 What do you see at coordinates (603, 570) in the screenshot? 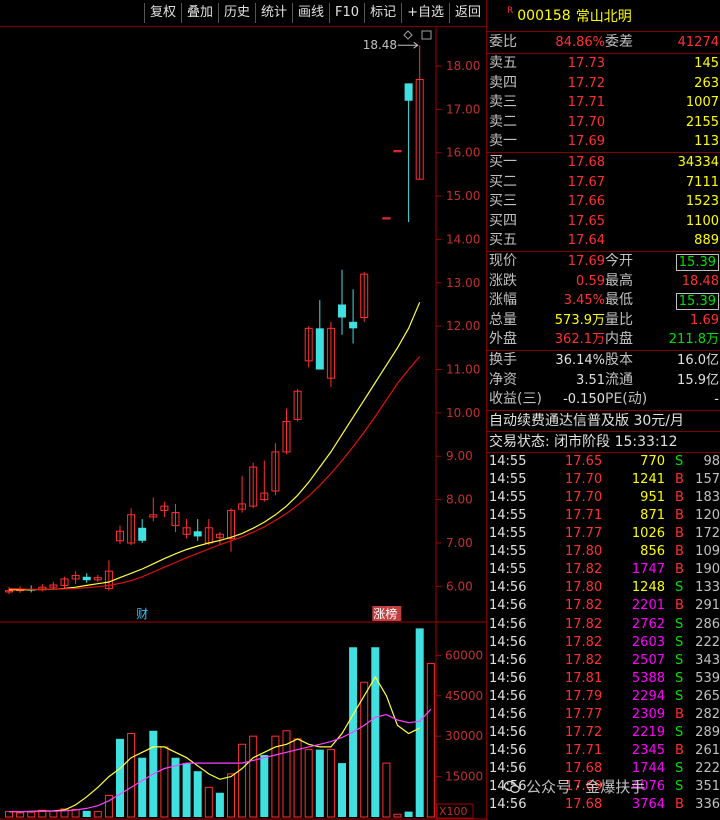
I see `tick-row: 14:55 17.82 1747 B 190` at bounding box center [603, 570].